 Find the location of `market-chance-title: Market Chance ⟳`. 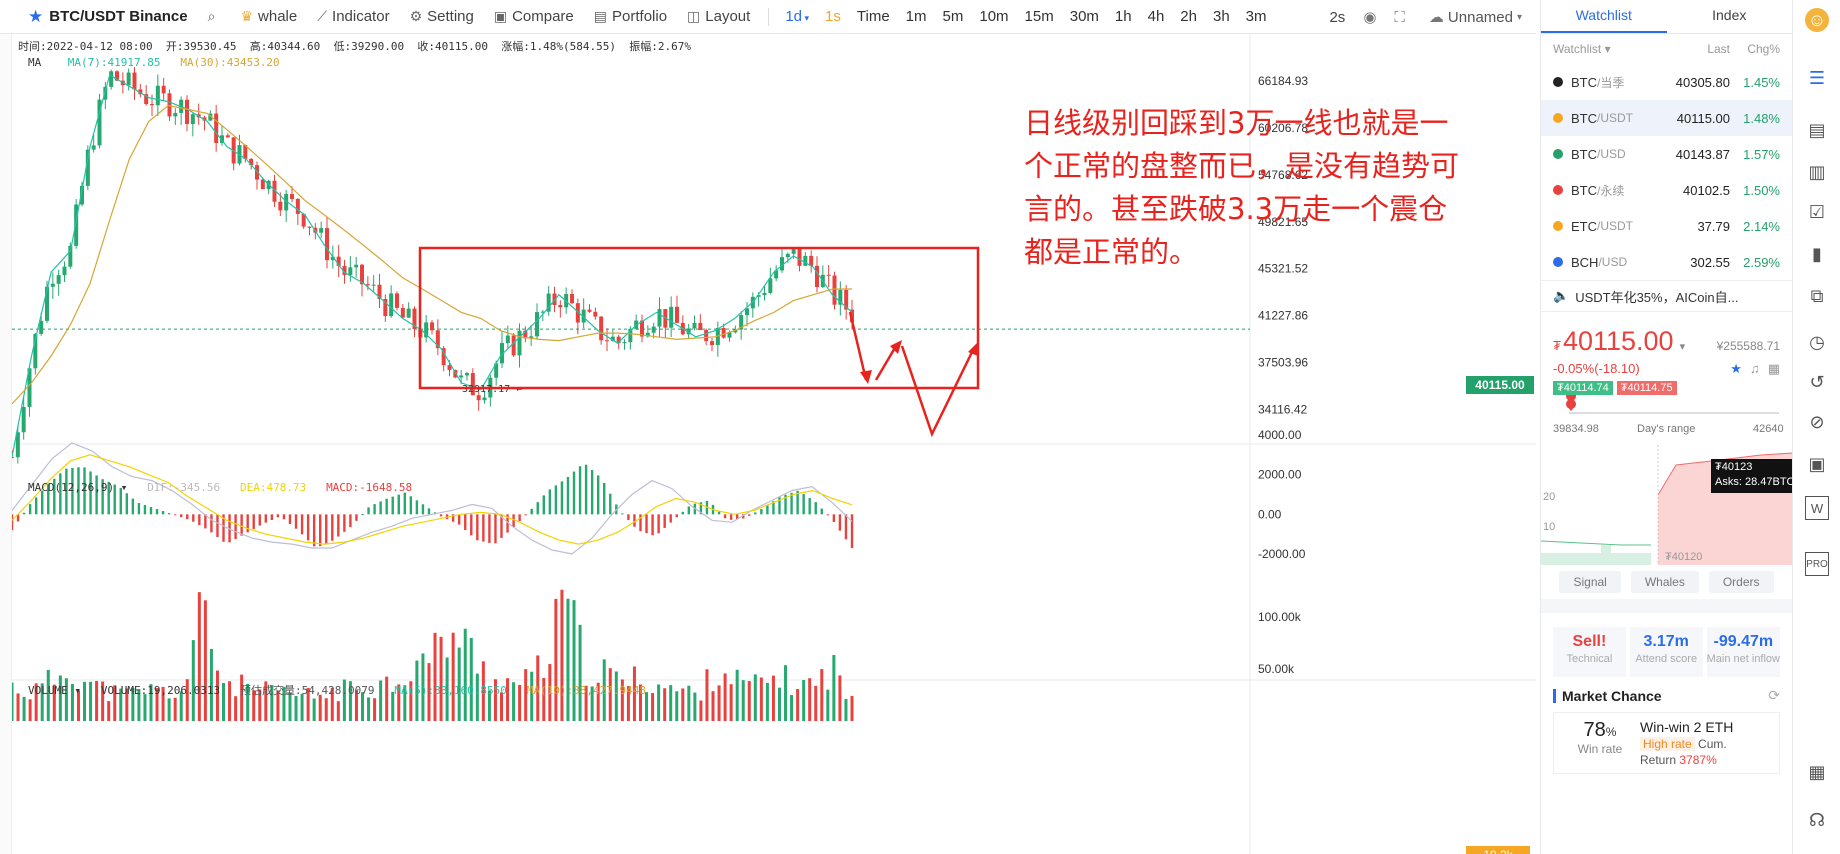

market-chance-title: Market Chance ⟳ is located at coordinates (1666, 690).